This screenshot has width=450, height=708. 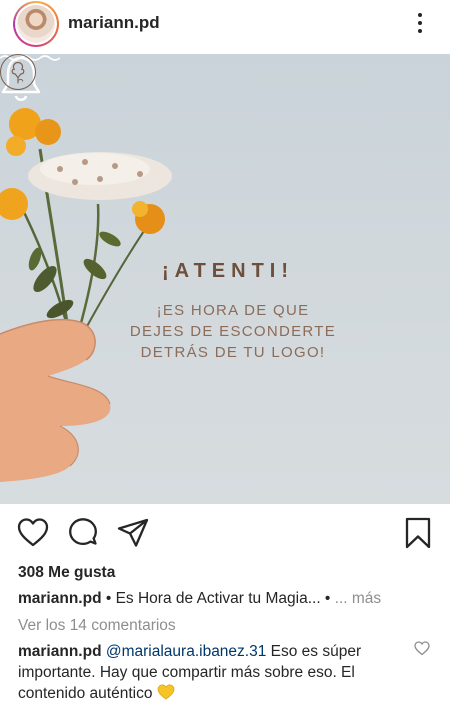 I want to click on comment-username: mariann.pd, so click(x=60, y=651).